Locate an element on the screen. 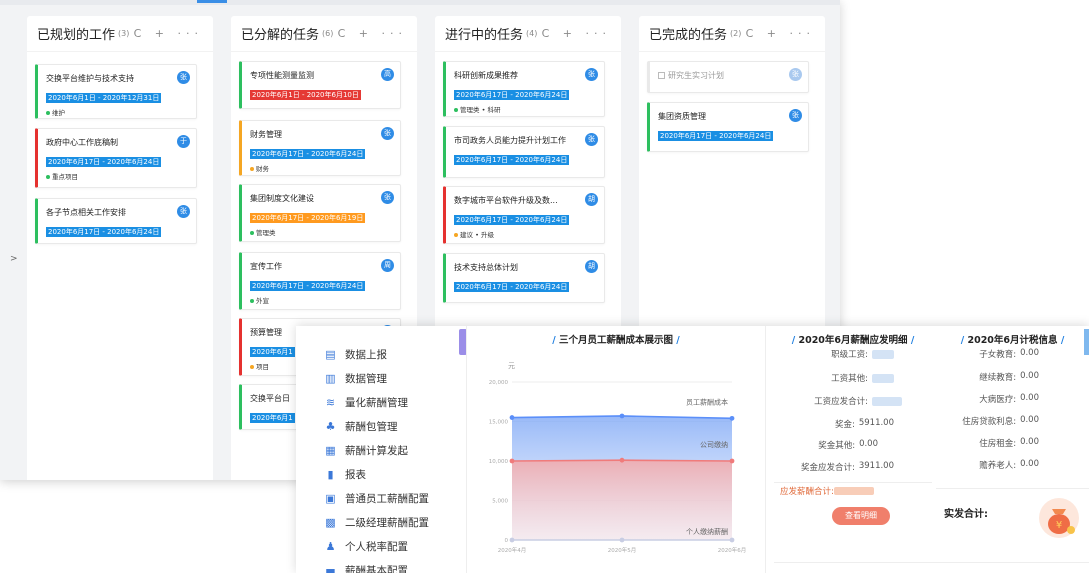  menu-item-employee-config: ▣ 普通员工薪酬配置 is located at coordinates (376, 498).